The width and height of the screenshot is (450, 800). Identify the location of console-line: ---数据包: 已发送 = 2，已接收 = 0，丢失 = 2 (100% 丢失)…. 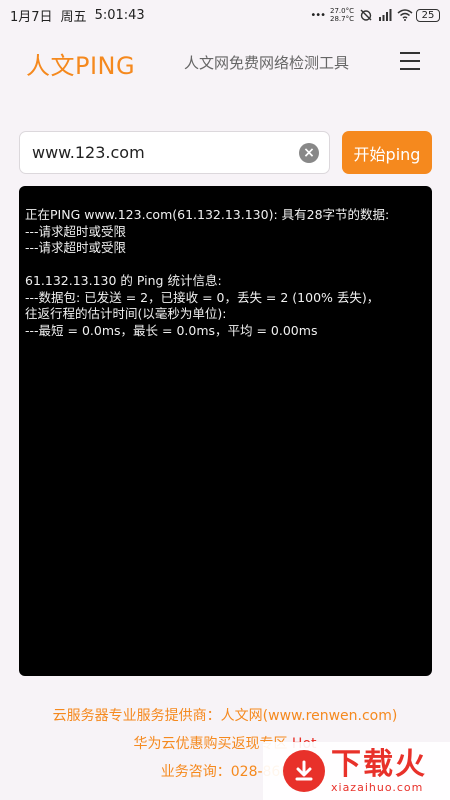
(202, 297).